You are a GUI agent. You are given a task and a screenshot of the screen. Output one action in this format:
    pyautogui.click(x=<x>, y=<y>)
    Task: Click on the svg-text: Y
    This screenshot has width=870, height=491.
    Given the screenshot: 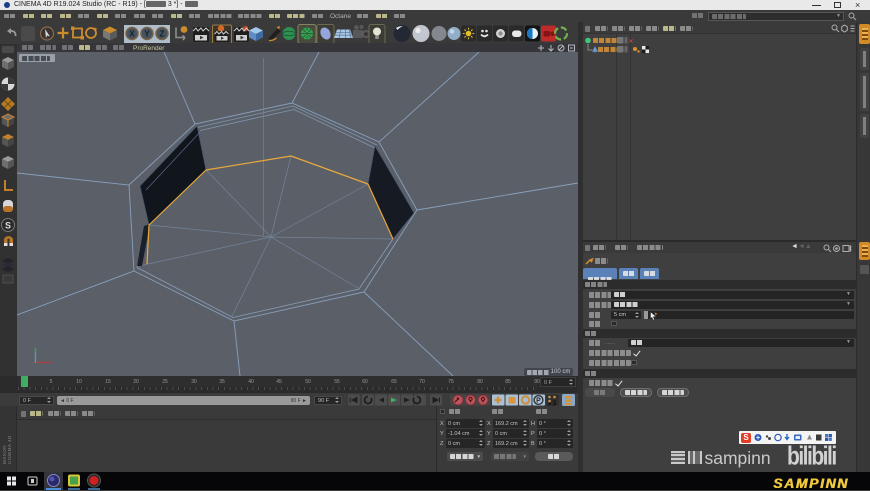 What is the action you would take?
    pyautogui.click(x=147, y=34)
    